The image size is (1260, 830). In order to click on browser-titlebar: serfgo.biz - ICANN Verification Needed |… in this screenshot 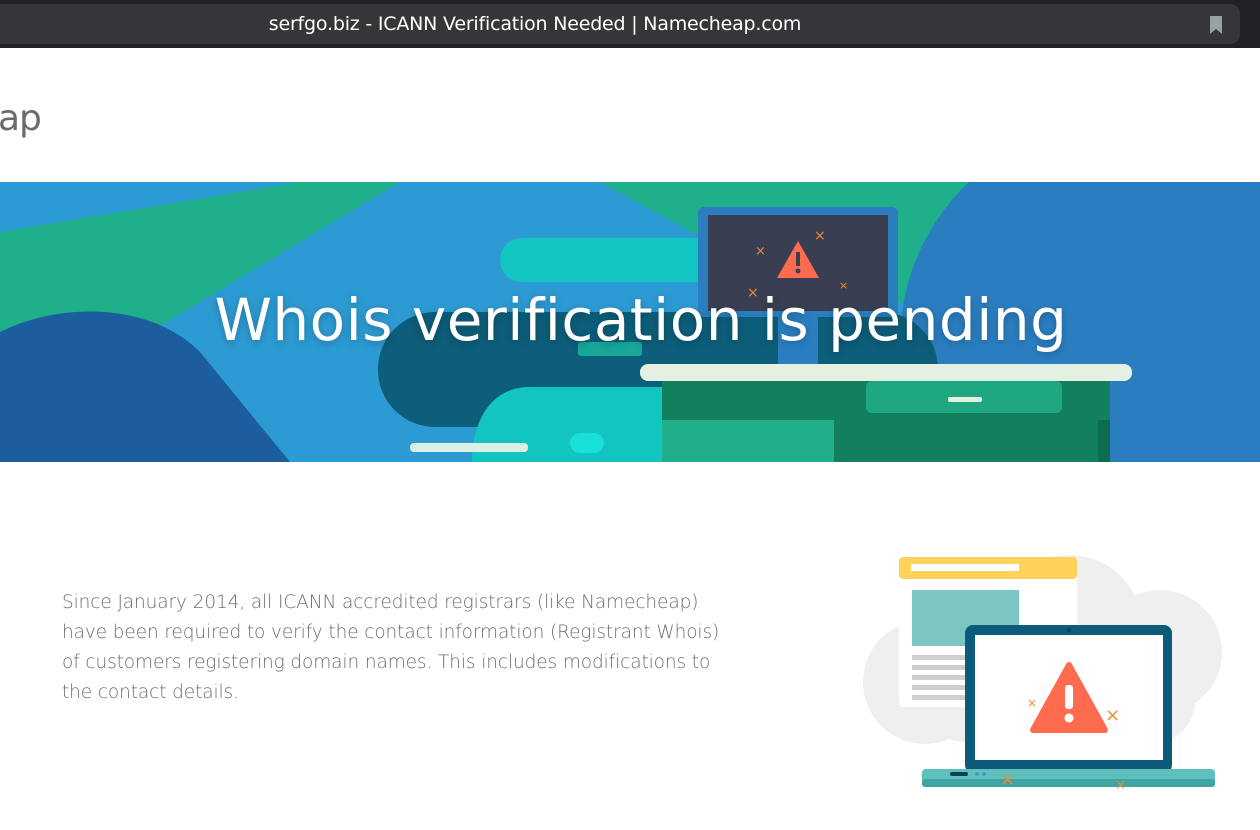, I will do `click(630, 24)`.